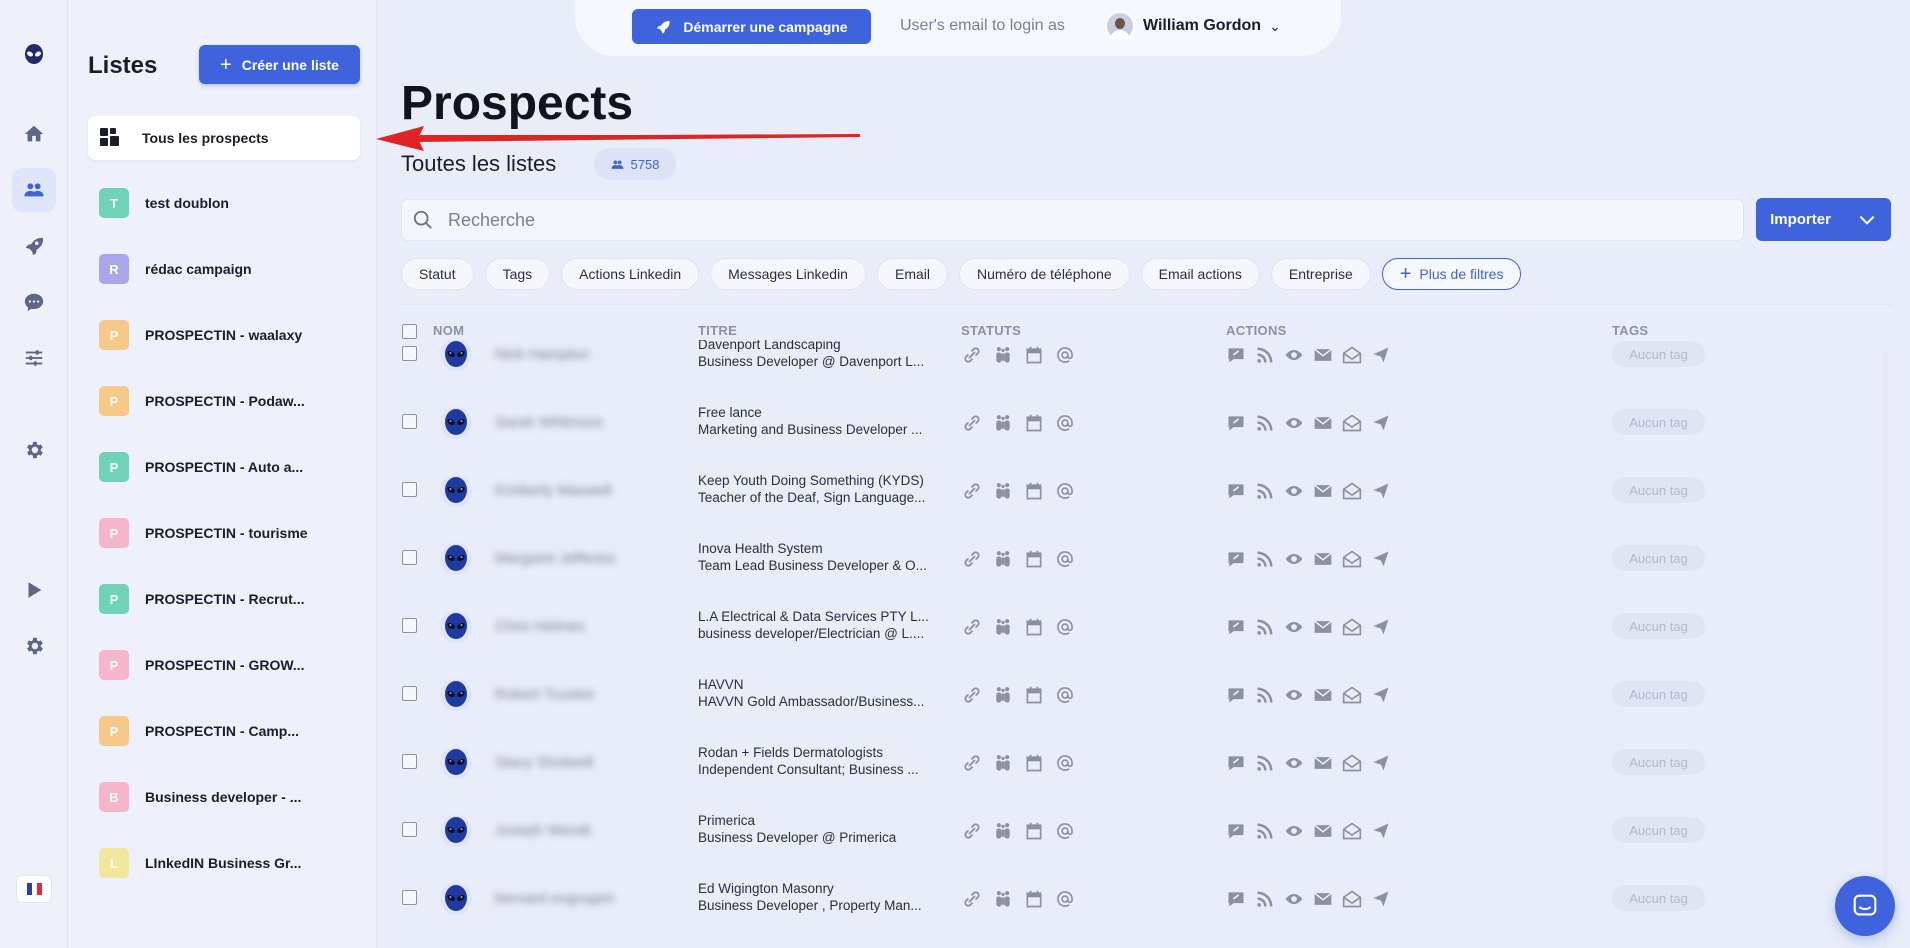 The width and height of the screenshot is (1910, 948). I want to click on play-icon, so click(34, 590).